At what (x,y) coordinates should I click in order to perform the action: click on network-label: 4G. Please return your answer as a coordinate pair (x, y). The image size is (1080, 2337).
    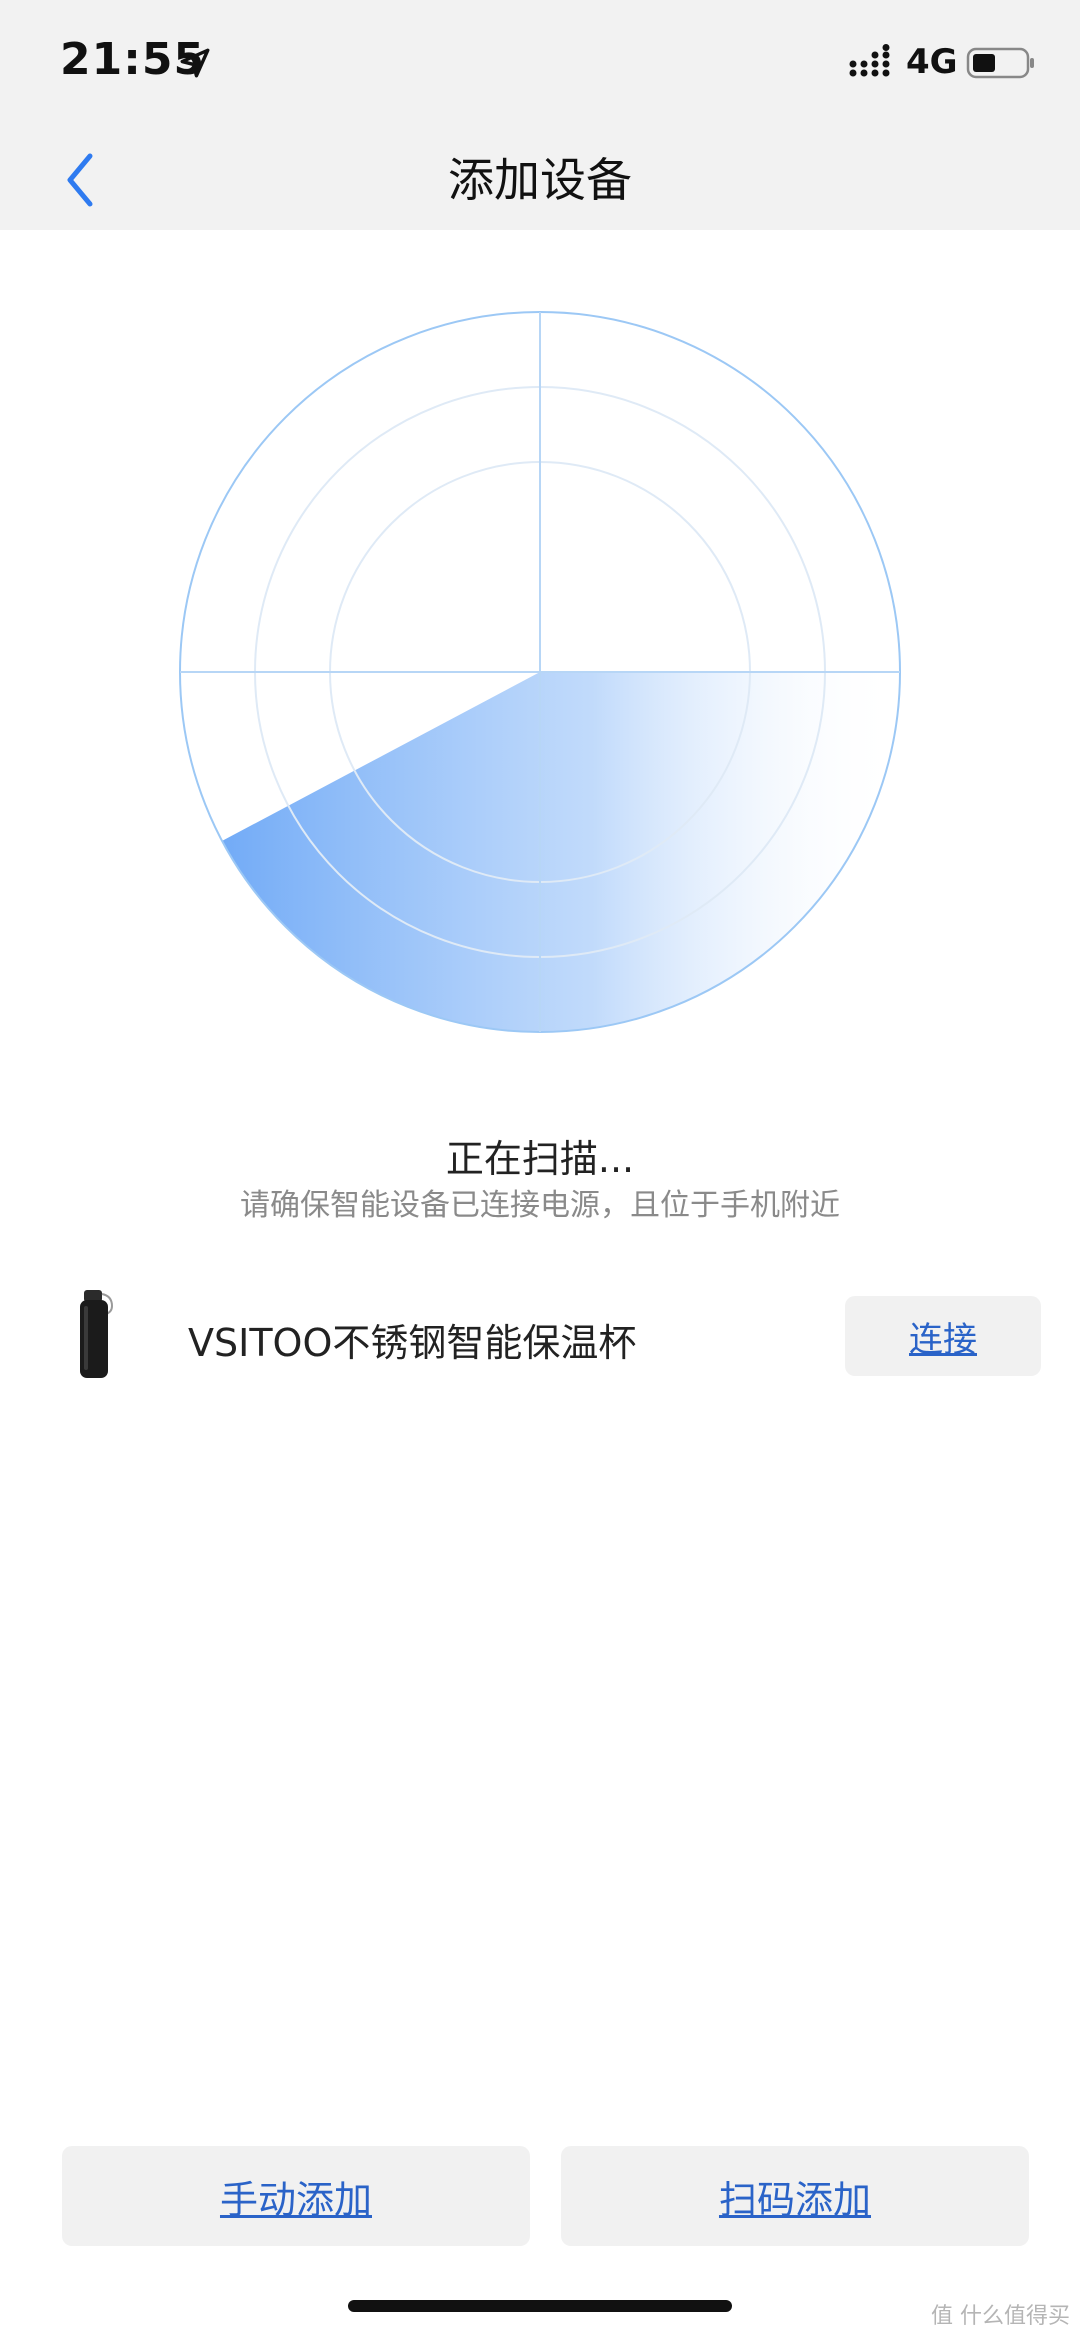
    Looking at the image, I should click on (932, 62).